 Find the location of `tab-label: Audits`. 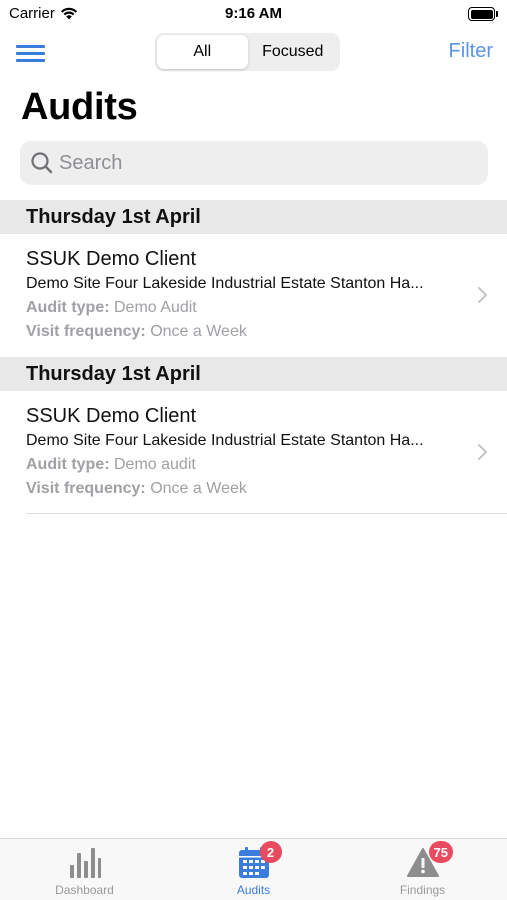

tab-label: Audits is located at coordinates (253, 890).